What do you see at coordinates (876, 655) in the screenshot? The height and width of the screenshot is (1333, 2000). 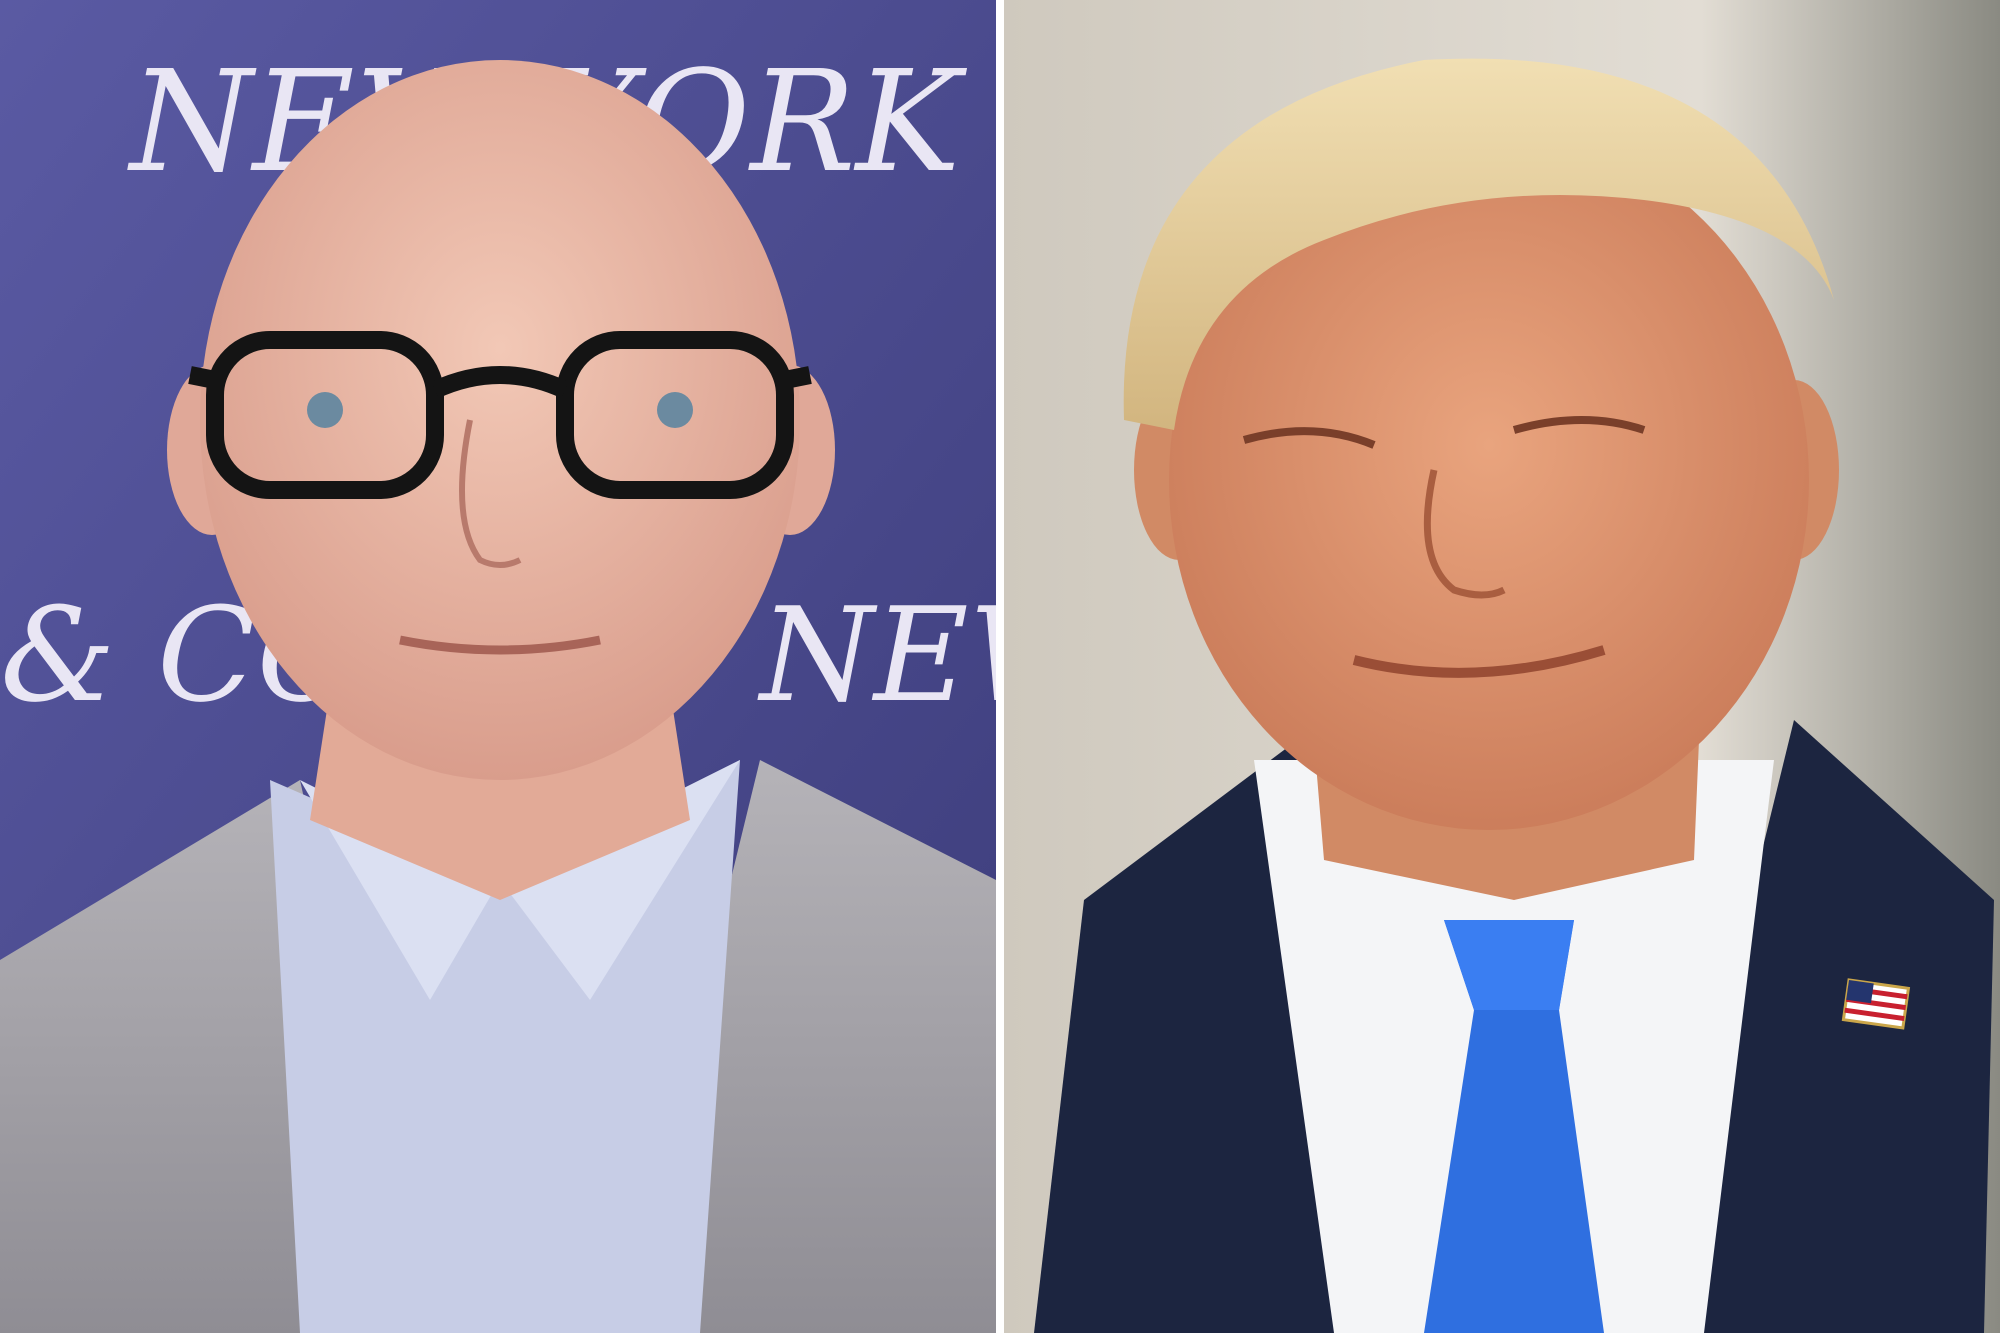 I see `backdrop-text-right: NEW` at bounding box center [876, 655].